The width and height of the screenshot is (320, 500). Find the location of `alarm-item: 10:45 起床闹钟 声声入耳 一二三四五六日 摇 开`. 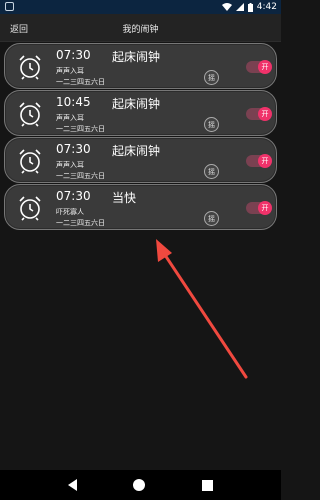

alarm-item: 10:45 起床闹钟 声声入耳 一二三四五六日 摇 开 is located at coordinates (140, 113).